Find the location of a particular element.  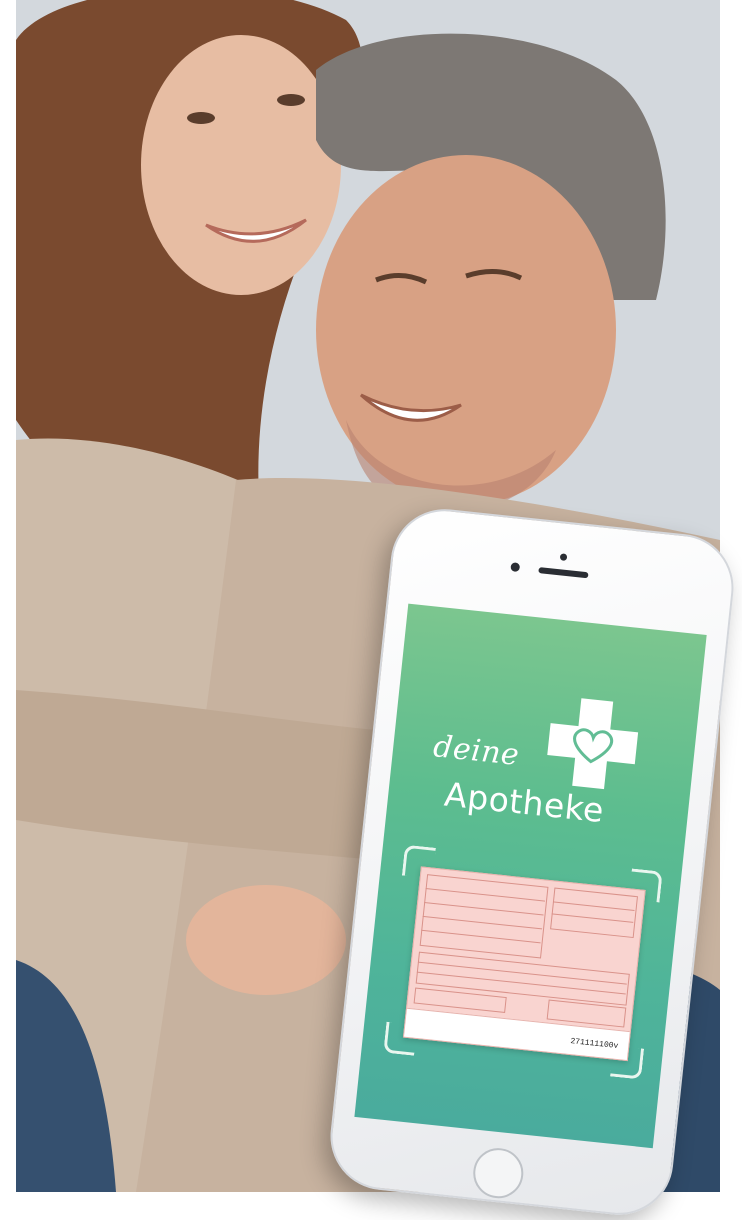

rx-form-number: 271111100v is located at coordinates (594, 1044).